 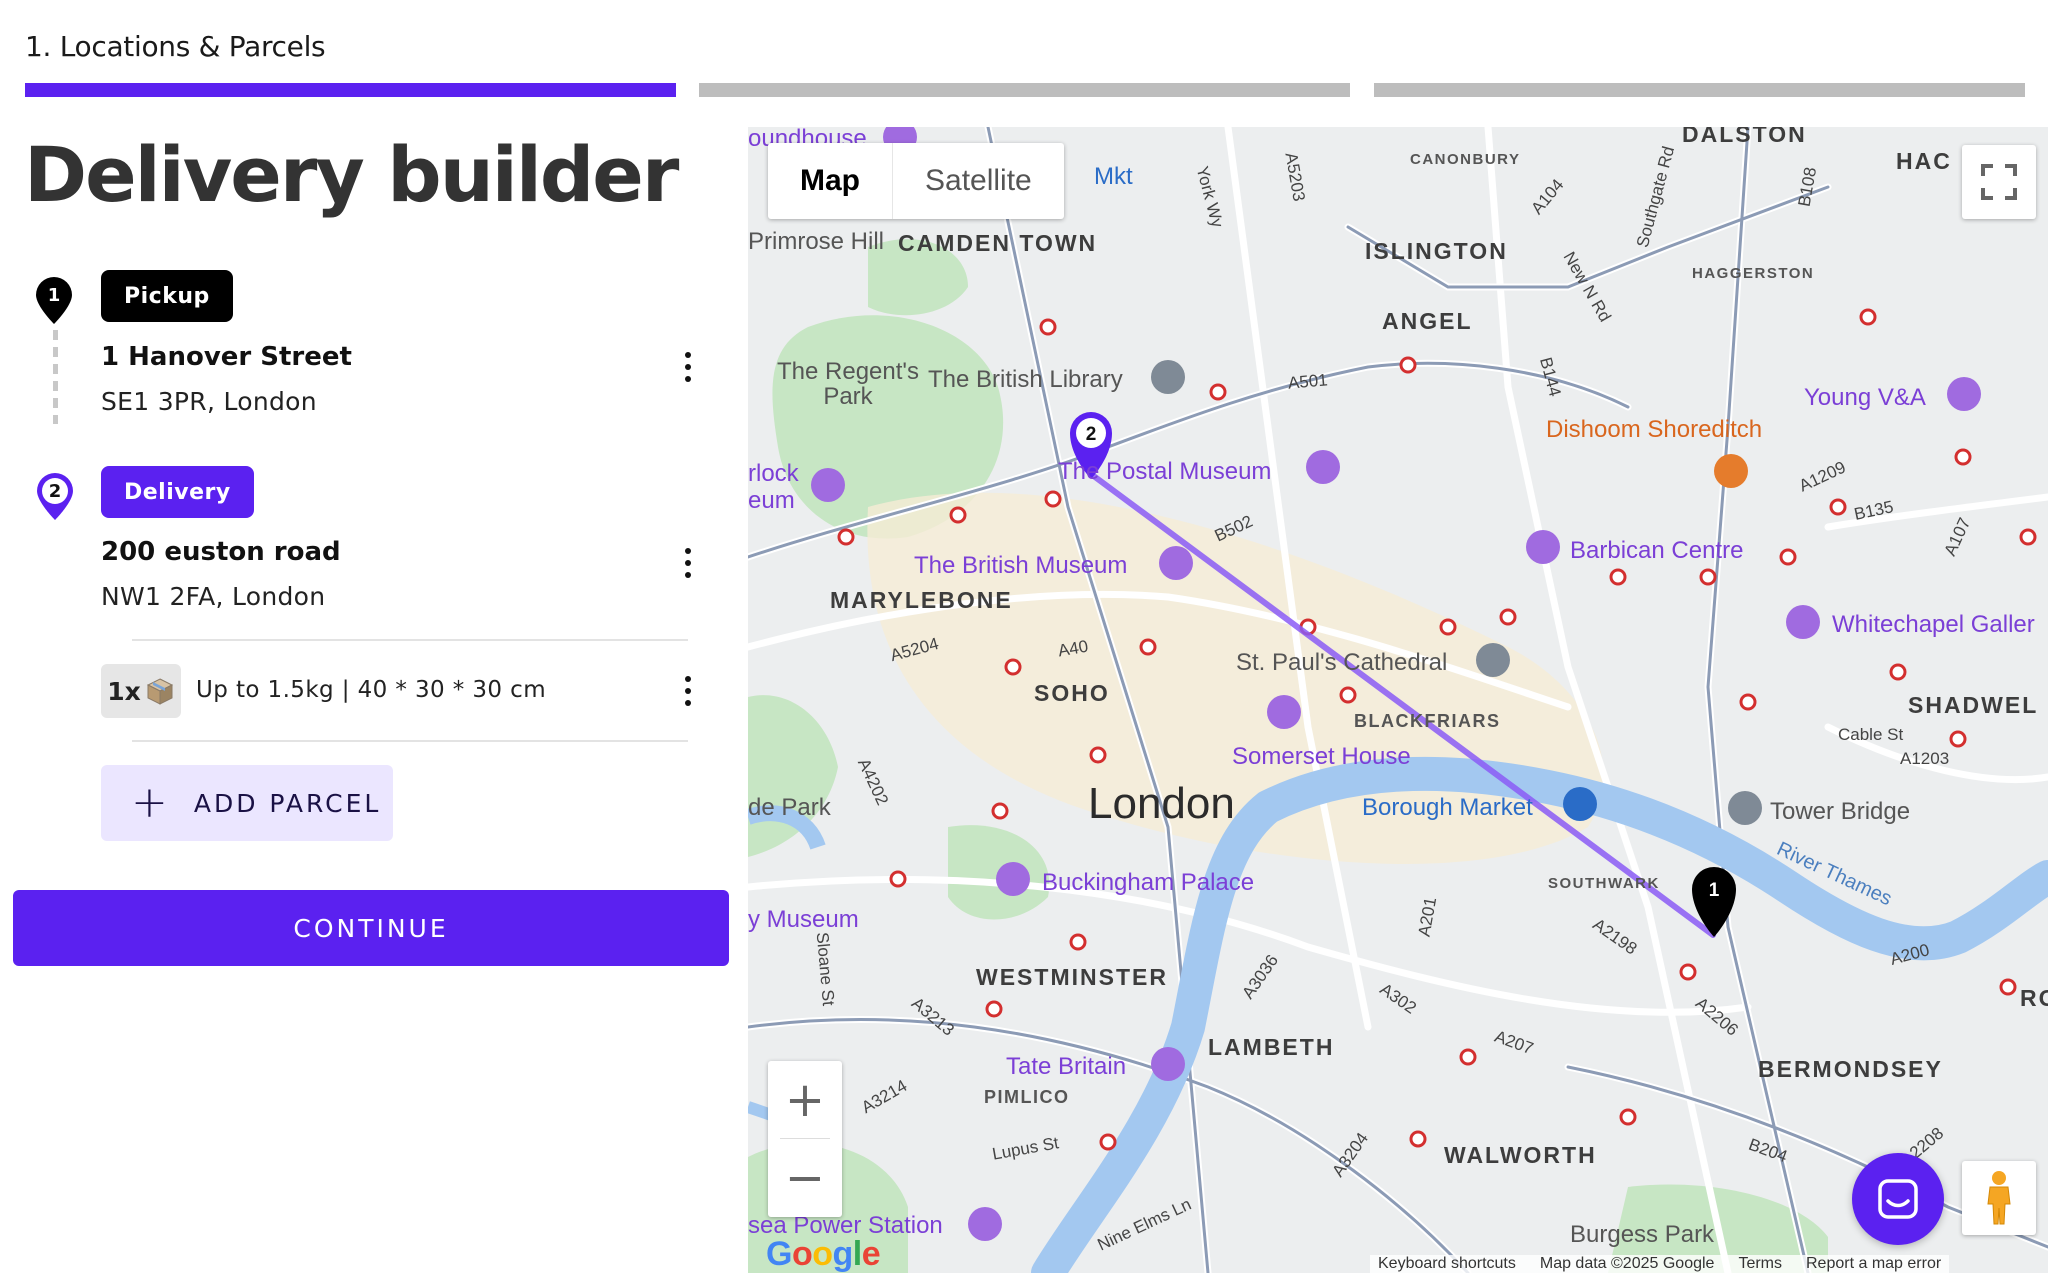 I want to click on map-label-partial: Mkt, so click(x=1113, y=176).